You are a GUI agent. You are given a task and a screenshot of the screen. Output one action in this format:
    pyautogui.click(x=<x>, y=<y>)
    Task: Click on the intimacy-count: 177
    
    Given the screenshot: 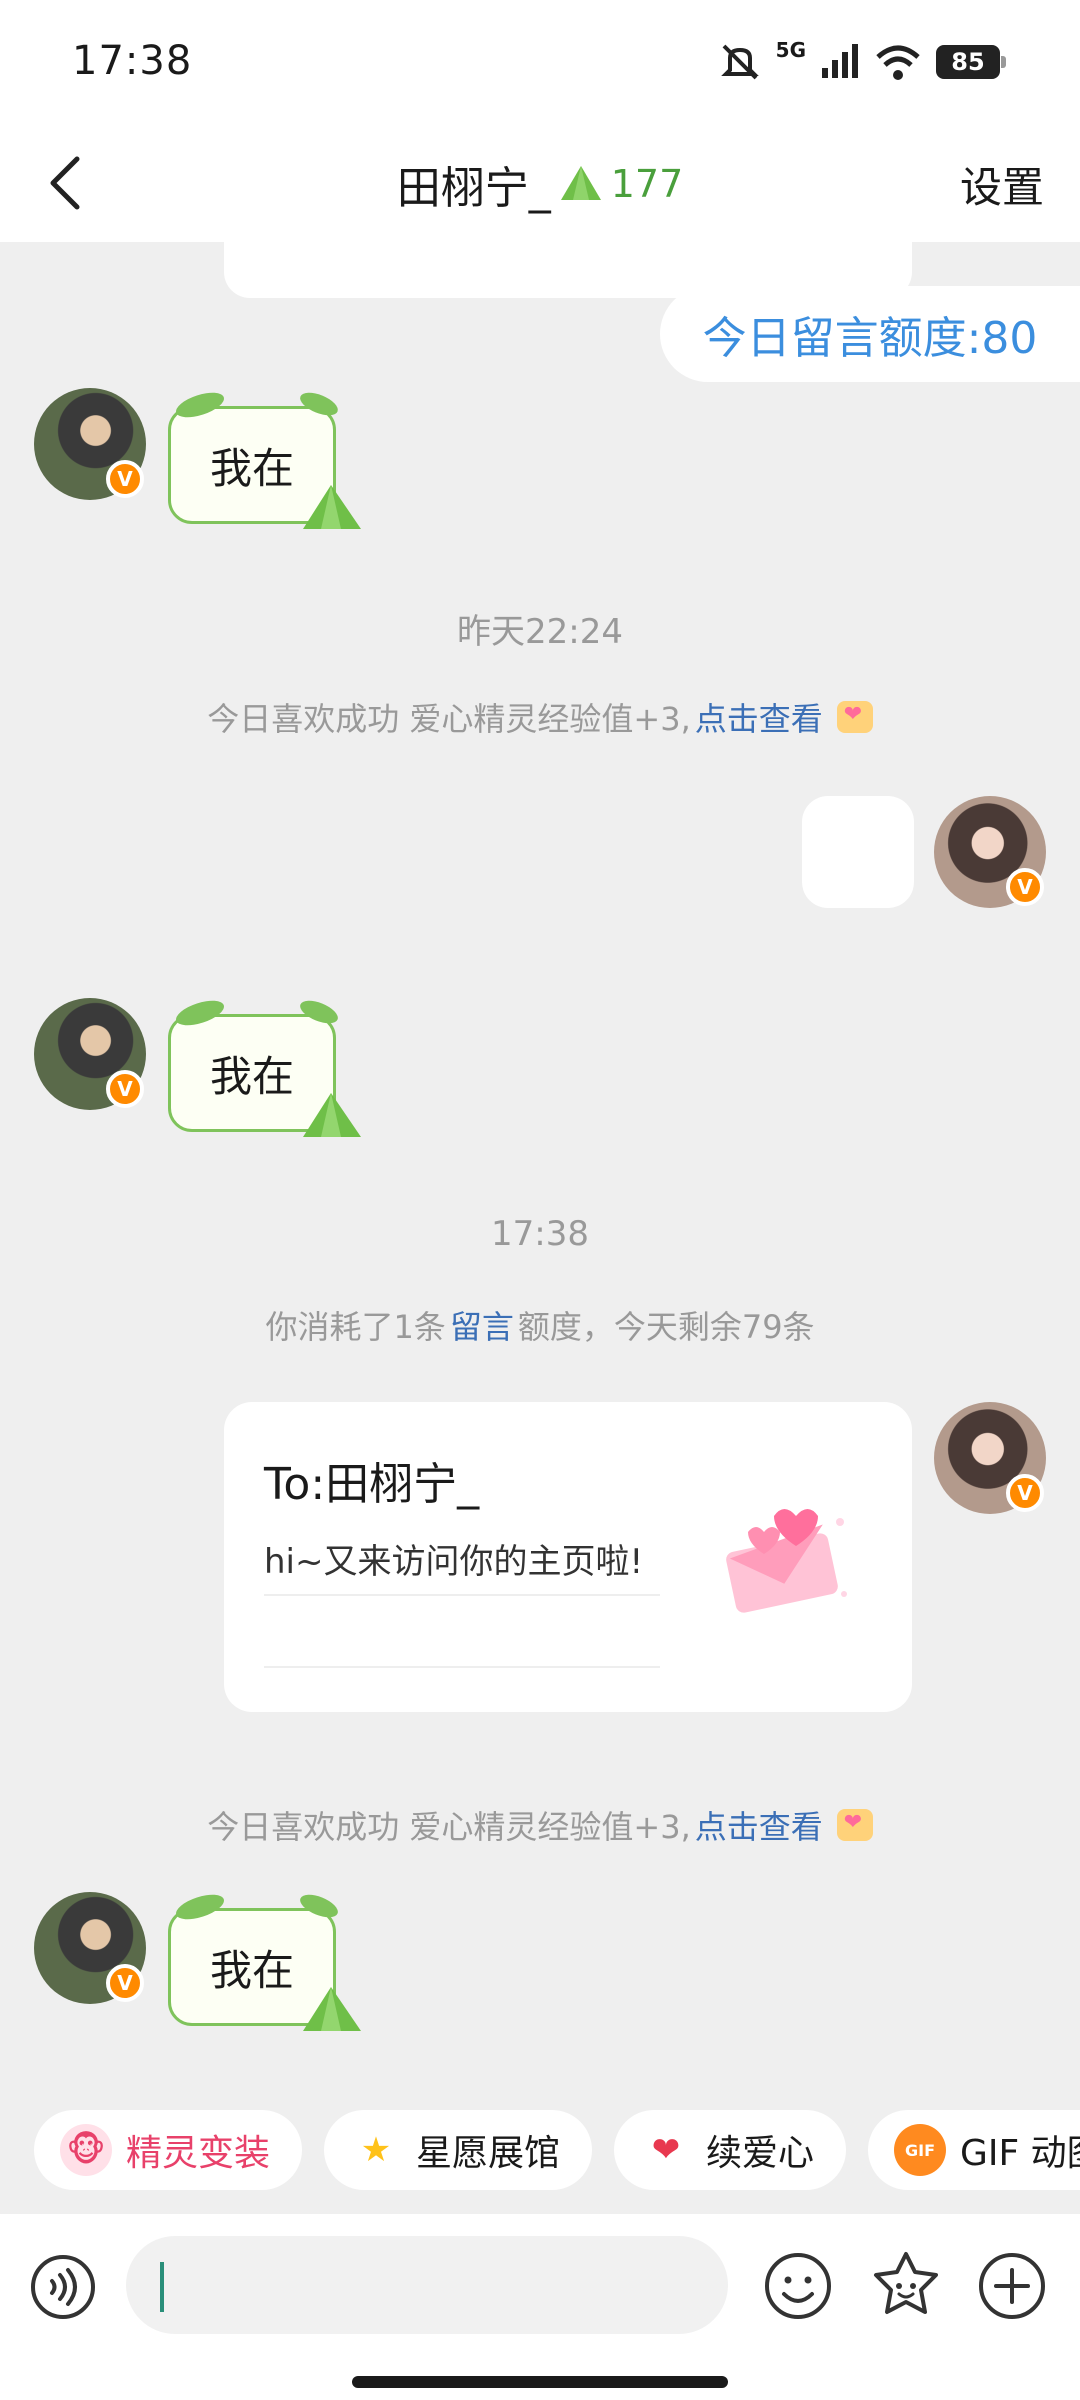 What is the action you would take?
    pyautogui.click(x=647, y=184)
    